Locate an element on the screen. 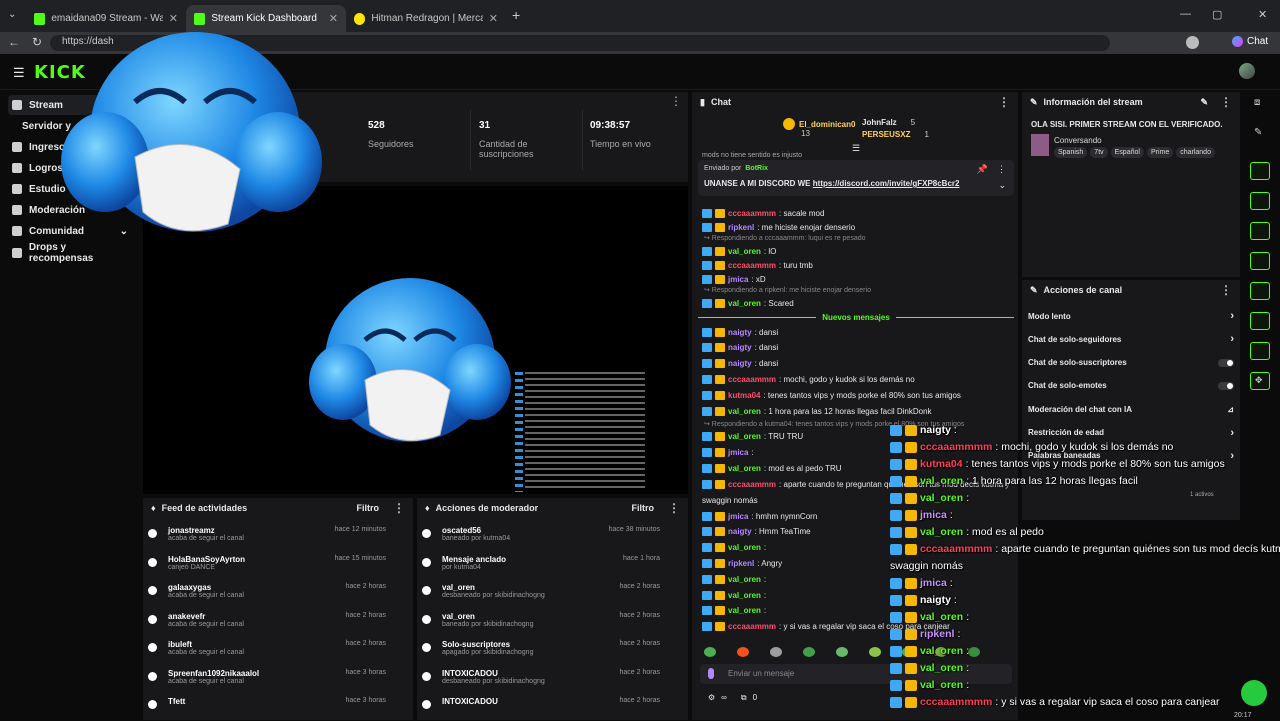 The width and height of the screenshot is (1280, 721). chat-message: ripkenl: Angry is located at coordinates (742, 563).